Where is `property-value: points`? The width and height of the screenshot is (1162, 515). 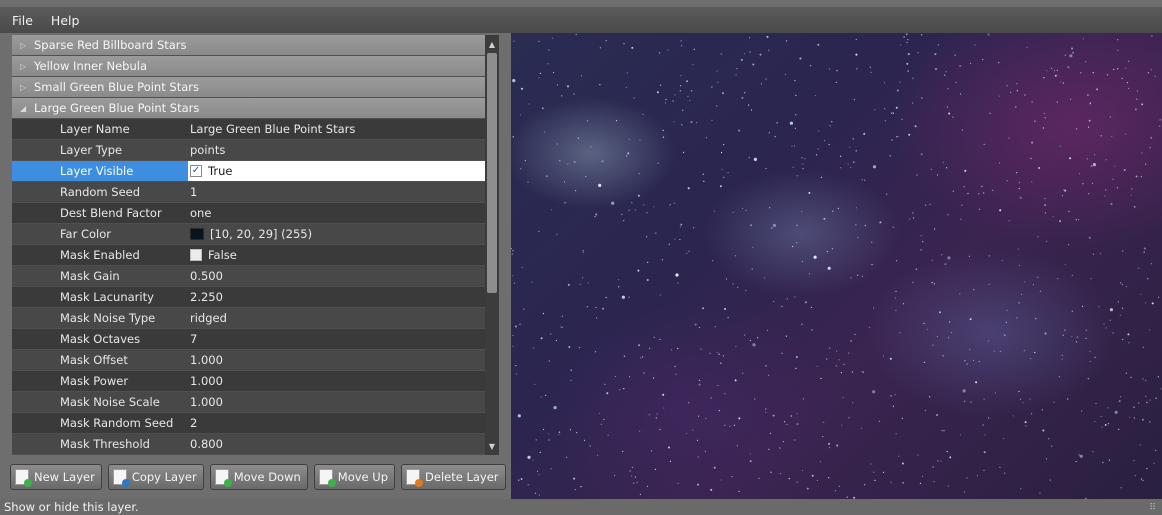
property-value: points is located at coordinates (336, 150).